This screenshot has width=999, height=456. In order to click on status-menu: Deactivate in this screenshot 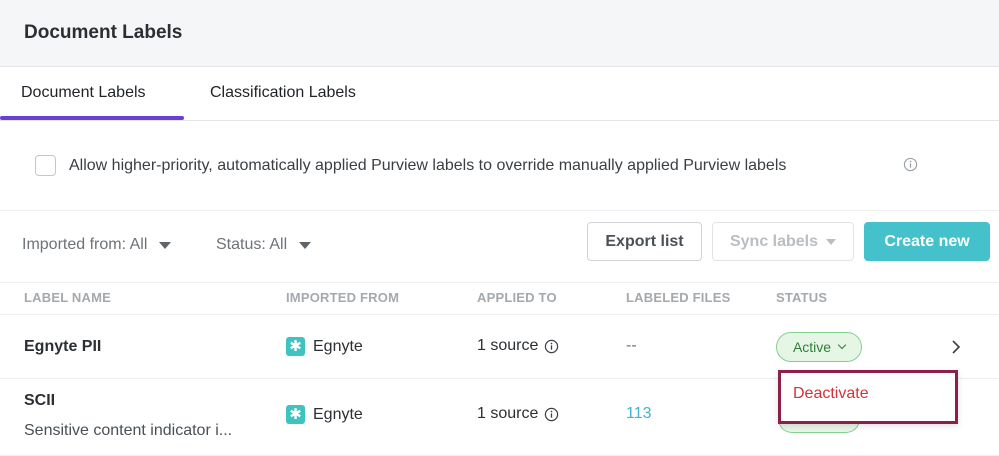, I will do `click(868, 397)`.